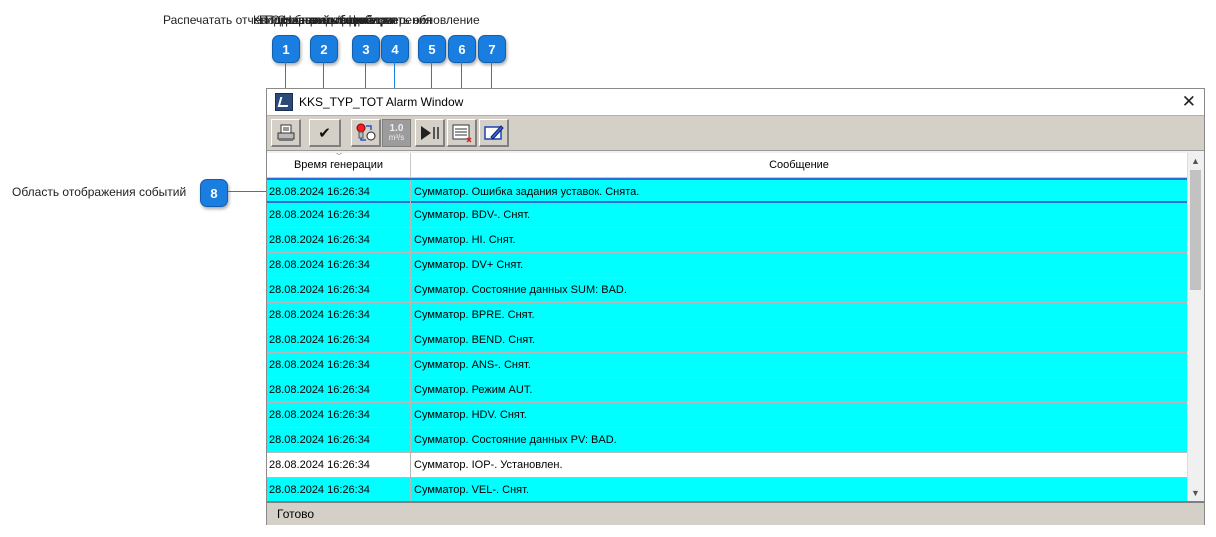  What do you see at coordinates (1189, 102) in the screenshot?
I see `close-button: ✕` at bounding box center [1189, 102].